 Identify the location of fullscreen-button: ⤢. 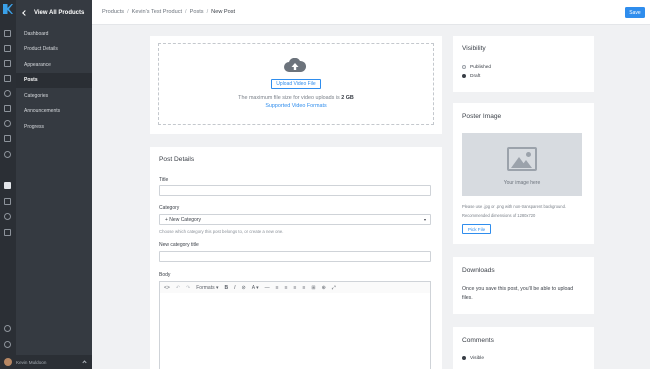
(334, 288).